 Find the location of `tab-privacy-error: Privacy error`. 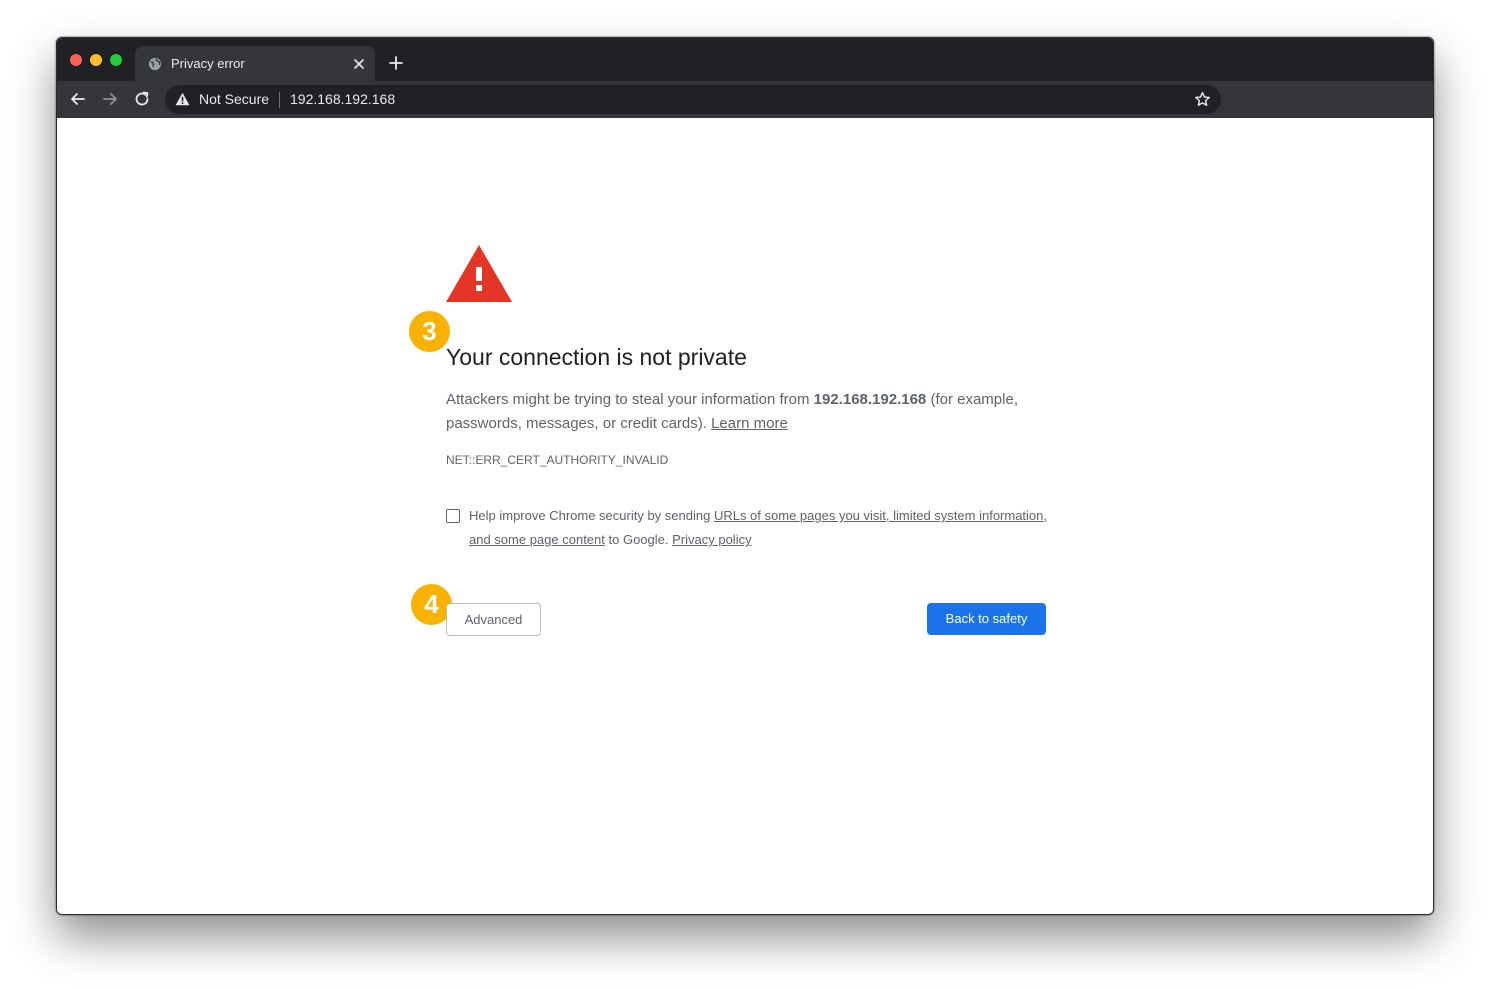

tab-privacy-error: Privacy error is located at coordinates (255, 63).